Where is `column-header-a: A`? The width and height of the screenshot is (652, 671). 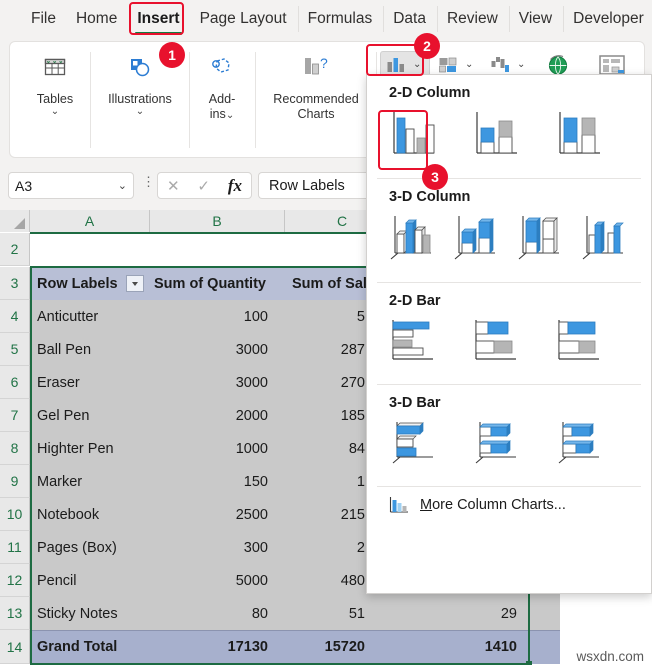
column-header-a: A is located at coordinates (90, 221).